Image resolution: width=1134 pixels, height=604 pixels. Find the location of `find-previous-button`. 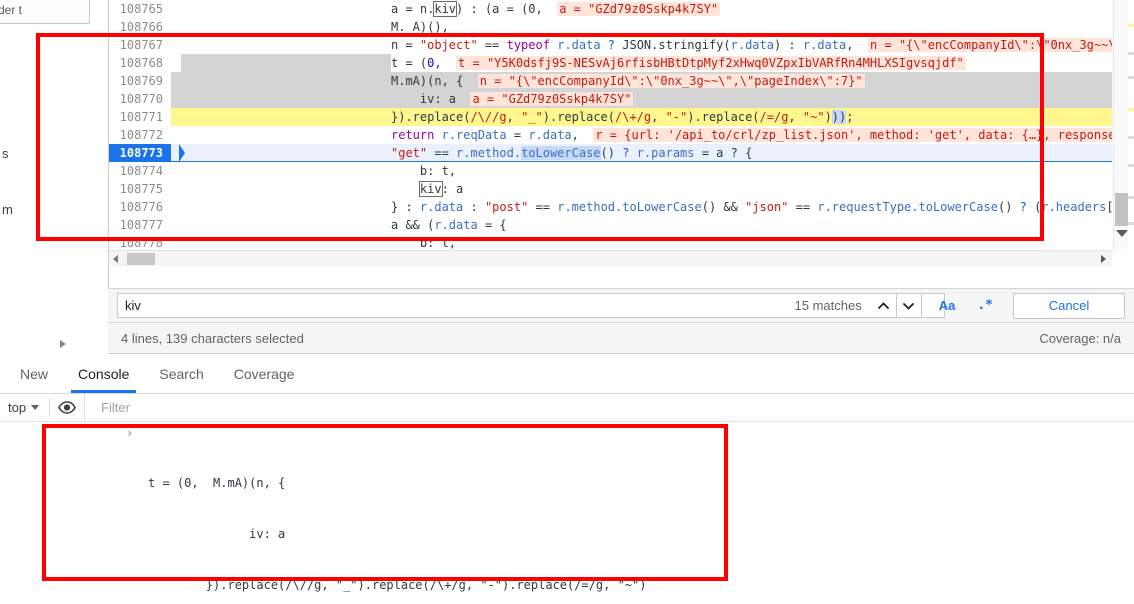

find-previous-button is located at coordinates (884, 305).